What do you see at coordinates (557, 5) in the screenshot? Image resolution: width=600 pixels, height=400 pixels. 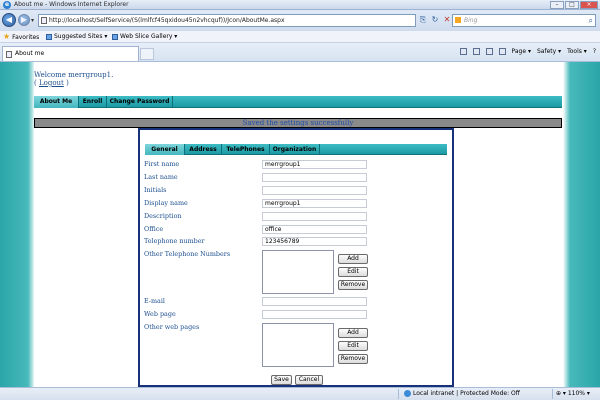 I see `minimize-button: –` at bounding box center [557, 5].